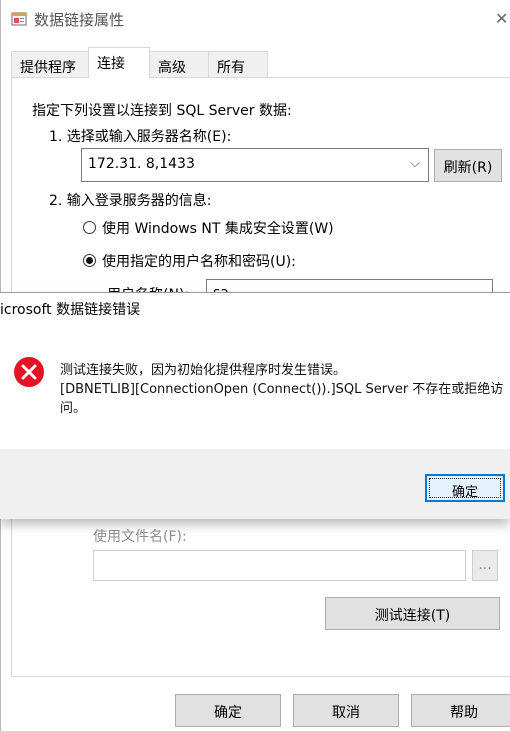  I want to click on radio-windows-auth, so click(89, 227).